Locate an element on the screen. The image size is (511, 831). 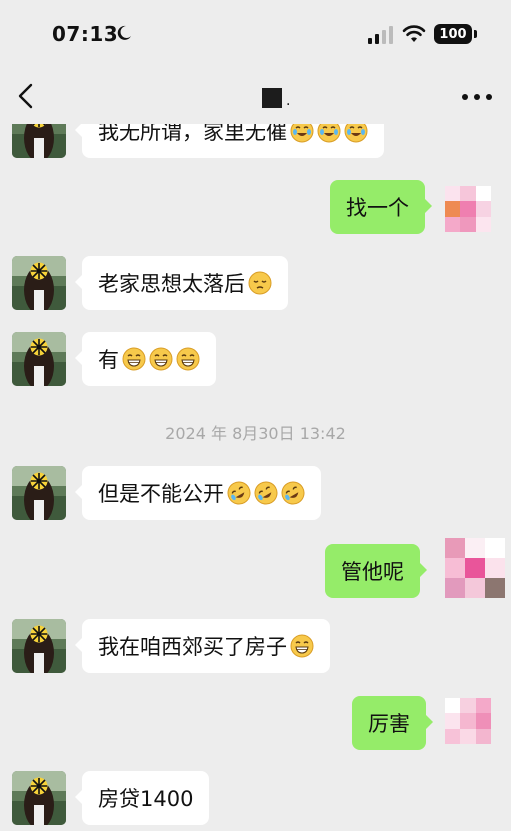
battery-nub is located at coordinates (475, 34).